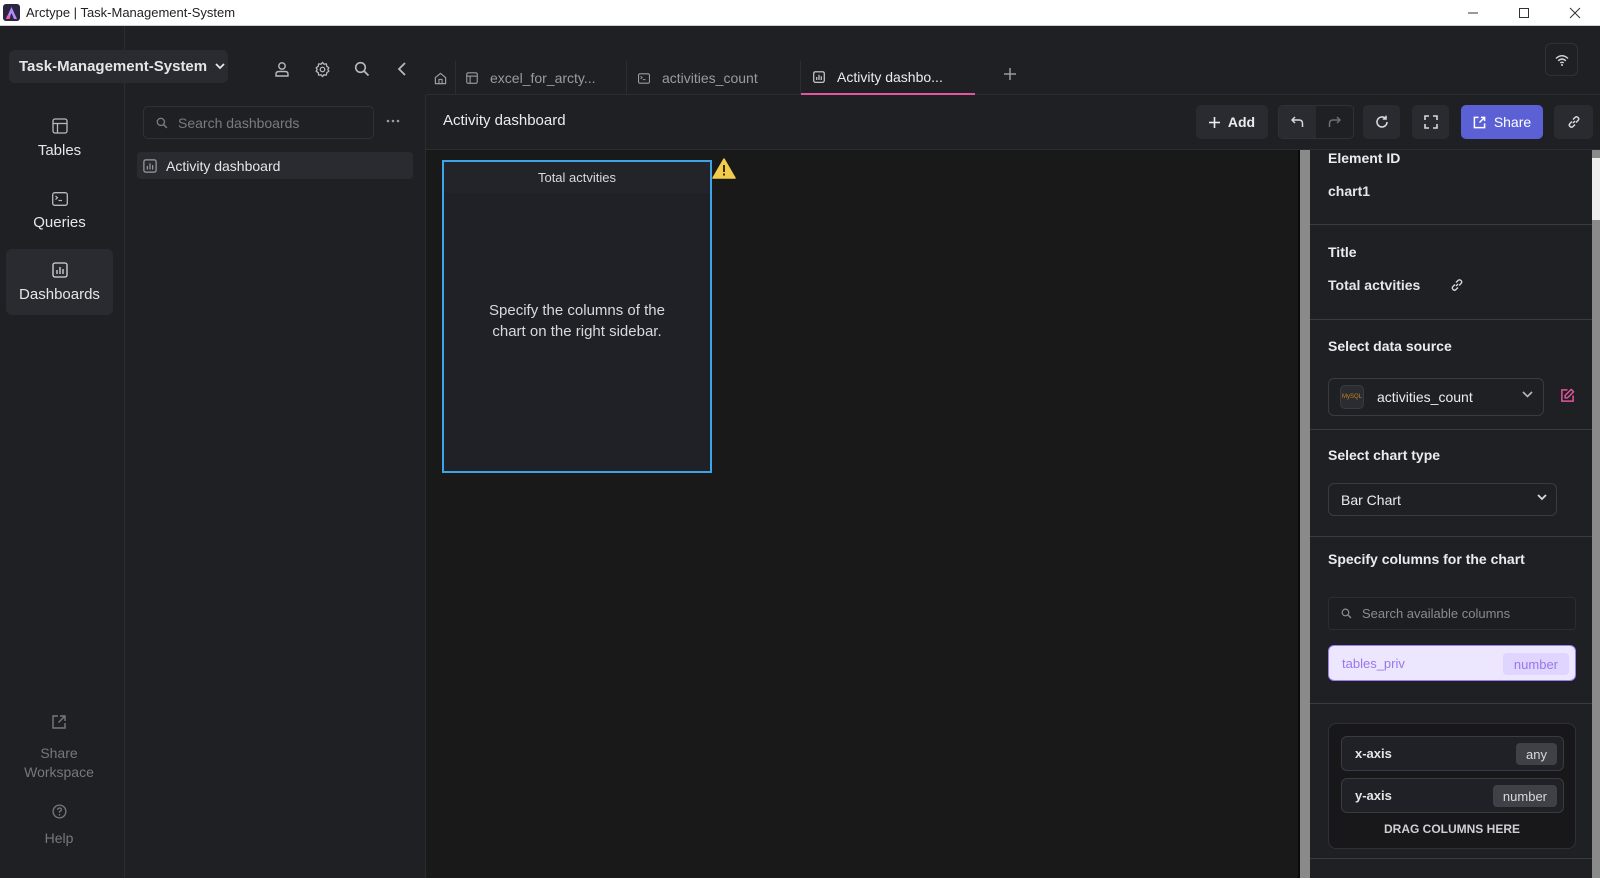 The width and height of the screenshot is (1600, 878). I want to click on search-columns-input: Search available columns, so click(1452, 613).